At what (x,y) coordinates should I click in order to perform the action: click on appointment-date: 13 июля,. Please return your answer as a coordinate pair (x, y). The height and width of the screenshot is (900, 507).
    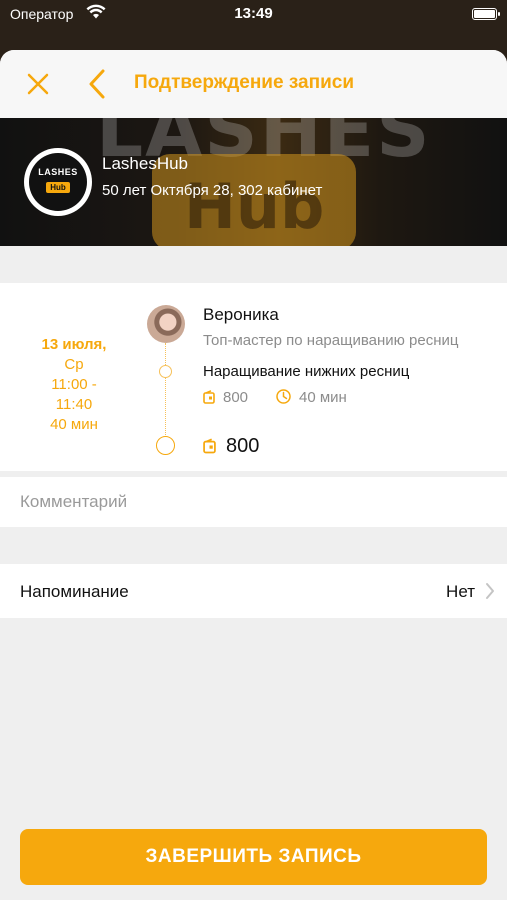
    Looking at the image, I should click on (74, 344).